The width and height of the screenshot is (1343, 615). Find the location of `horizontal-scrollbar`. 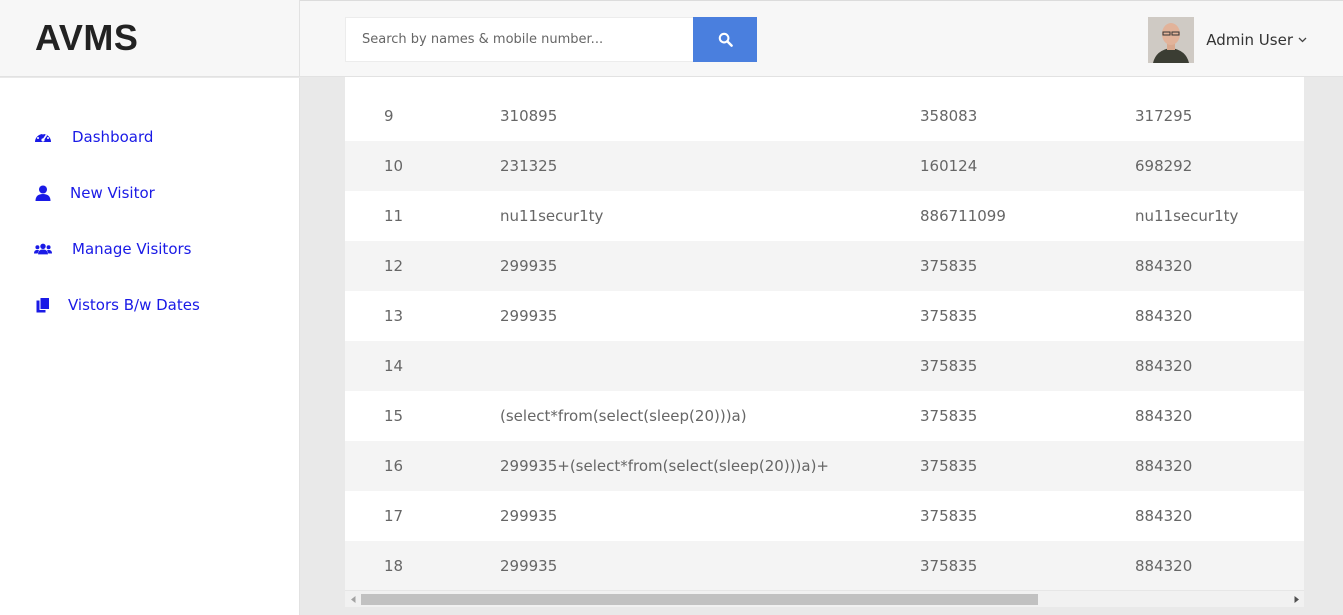

horizontal-scrollbar is located at coordinates (824, 598).